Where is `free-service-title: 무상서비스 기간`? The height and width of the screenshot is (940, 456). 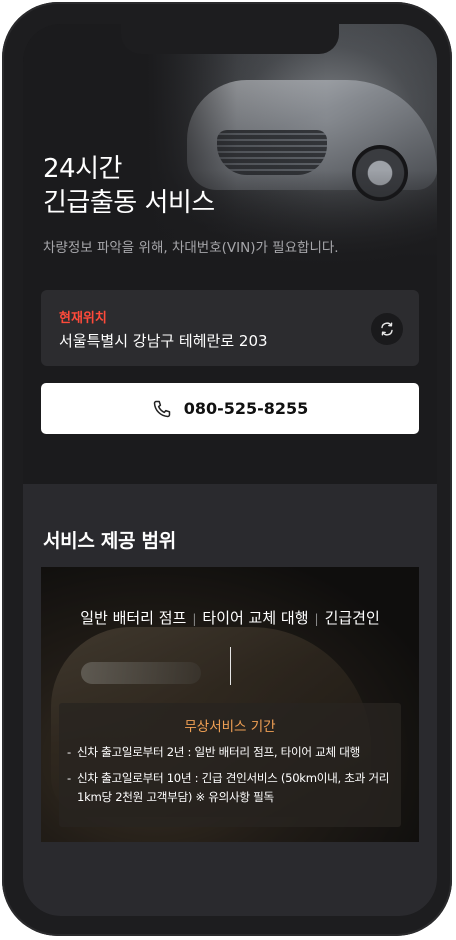
free-service-title: 무상서비스 기간 is located at coordinates (230, 727).